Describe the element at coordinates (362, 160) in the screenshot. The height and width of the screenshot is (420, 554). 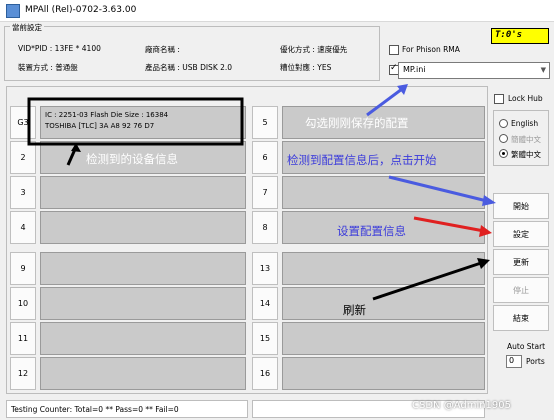
I see `annotation-start-hint: 检测到配置信息后，点击开始` at that location.